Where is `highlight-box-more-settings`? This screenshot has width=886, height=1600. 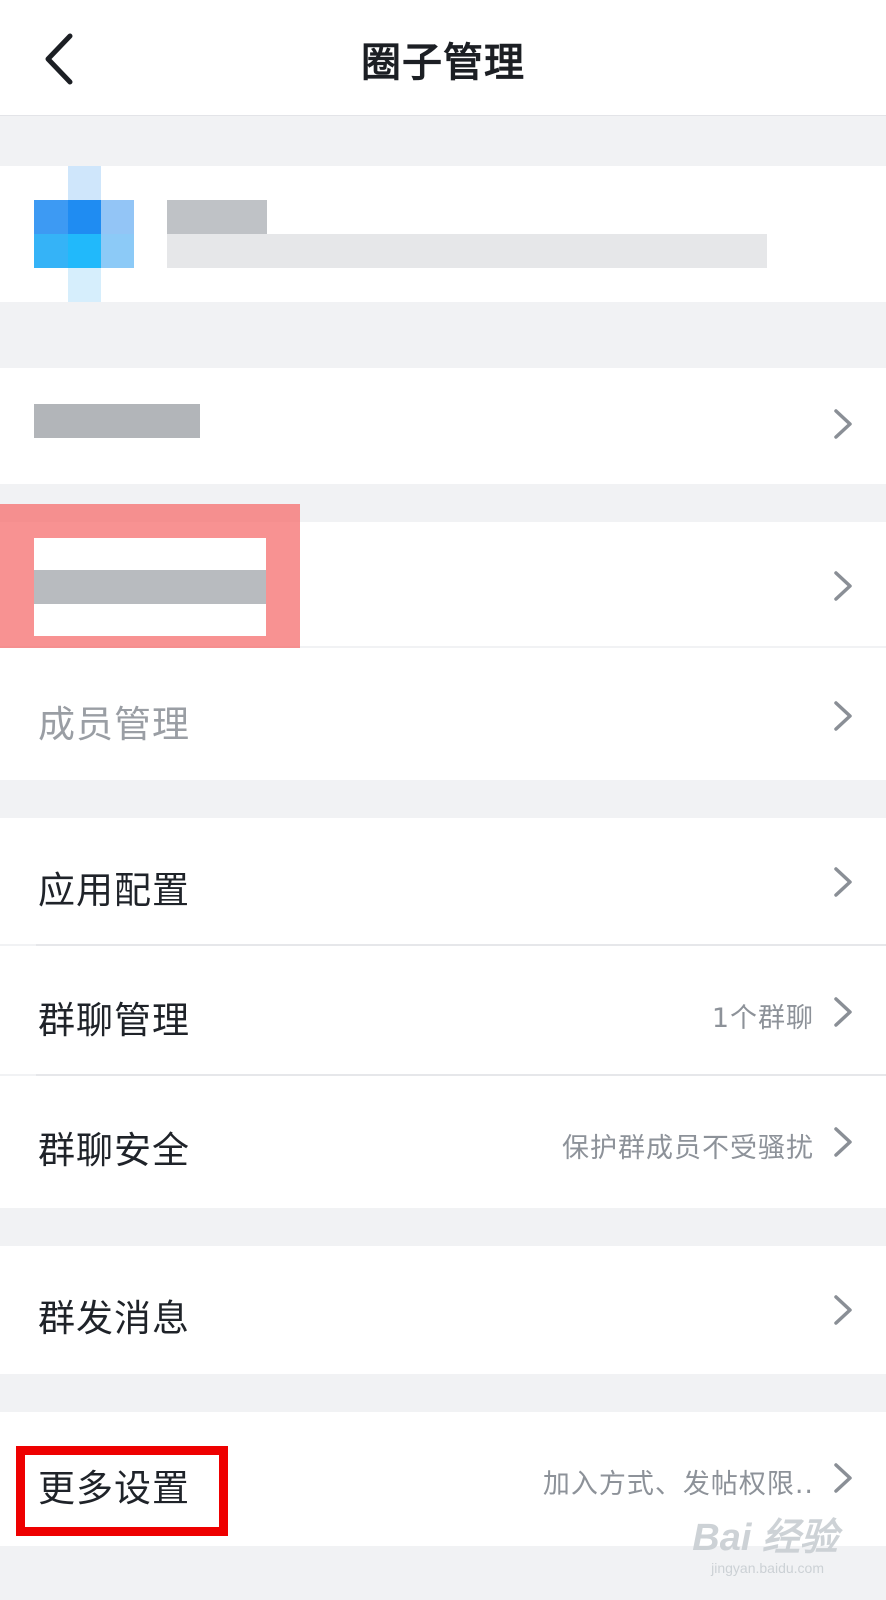
highlight-box-more-settings is located at coordinates (122, 1491).